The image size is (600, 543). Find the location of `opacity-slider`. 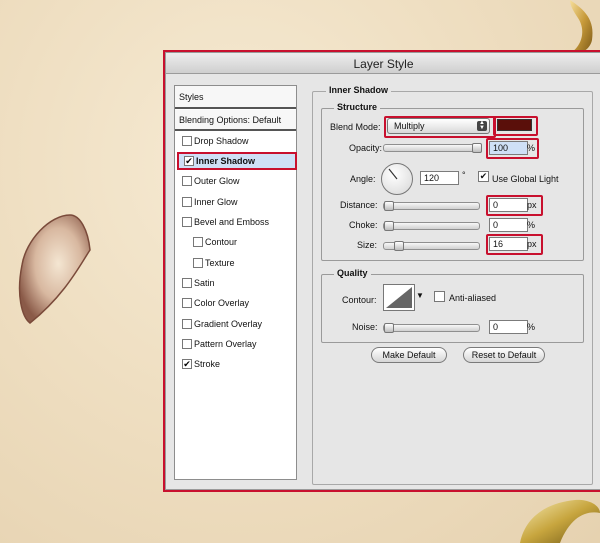

opacity-slider is located at coordinates (432, 148).